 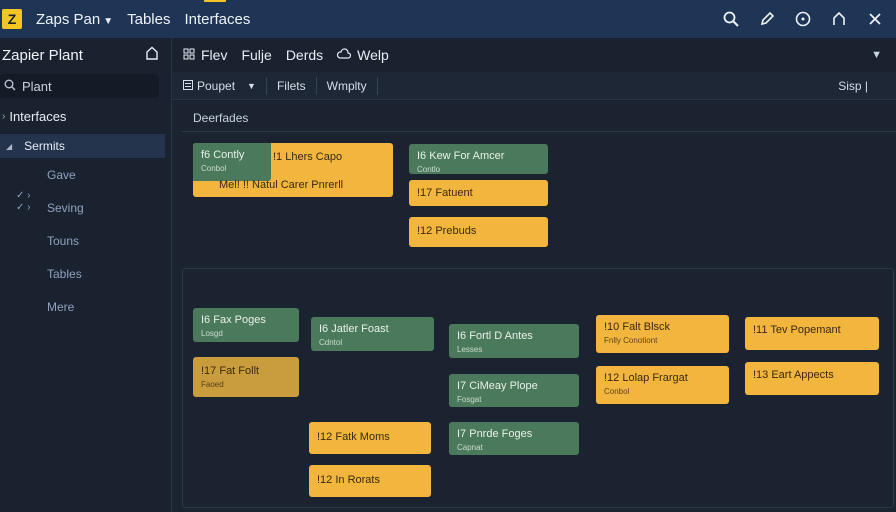 What do you see at coordinates (470, 447) in the screenshot?
I see `card-subtitle: Capnat` at bounding box center [470, 447].